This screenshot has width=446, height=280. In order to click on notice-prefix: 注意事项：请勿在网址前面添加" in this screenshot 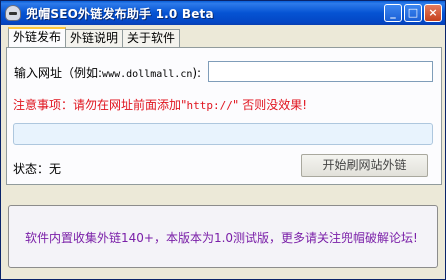, I will do `click(100, 105)`.